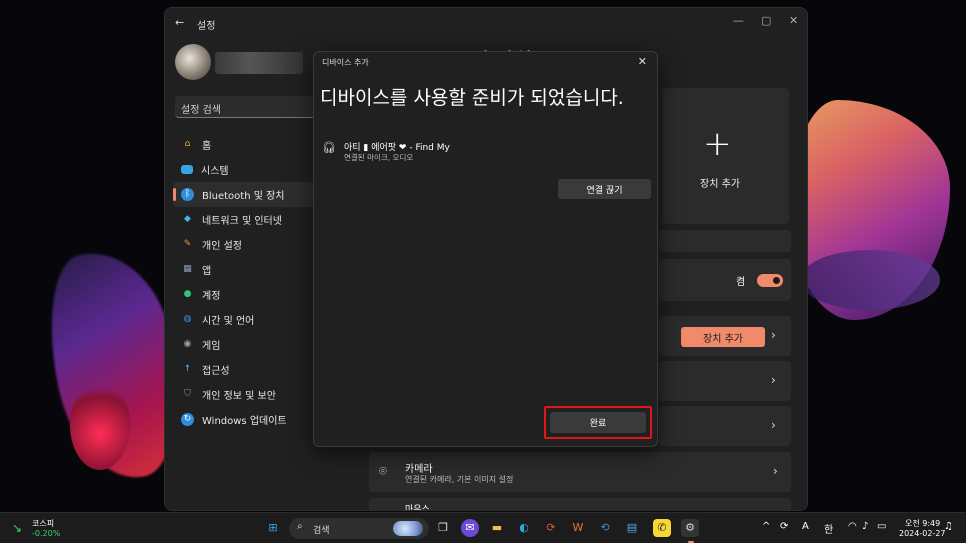  Describe the element at coordinates (805, 526) in the screenshot. I see `ime-english-indicator: A` at that location.